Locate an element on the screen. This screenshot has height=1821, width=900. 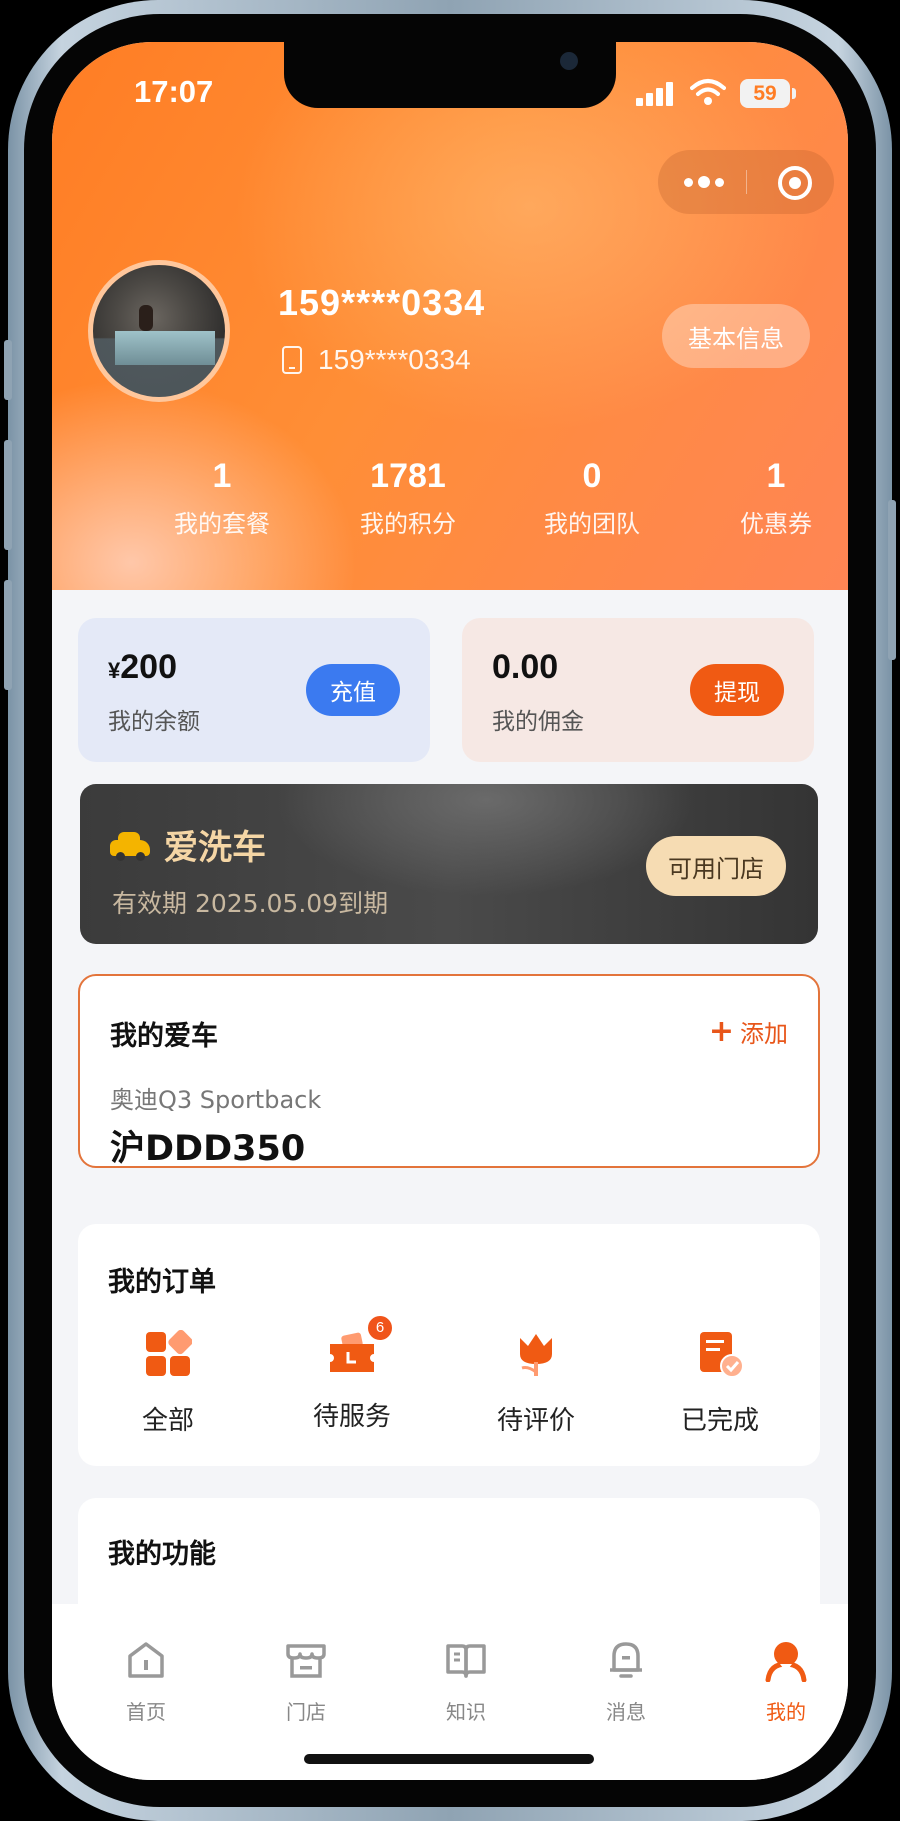
user-phone: 159****0334 is located at coordinates (376, 360).